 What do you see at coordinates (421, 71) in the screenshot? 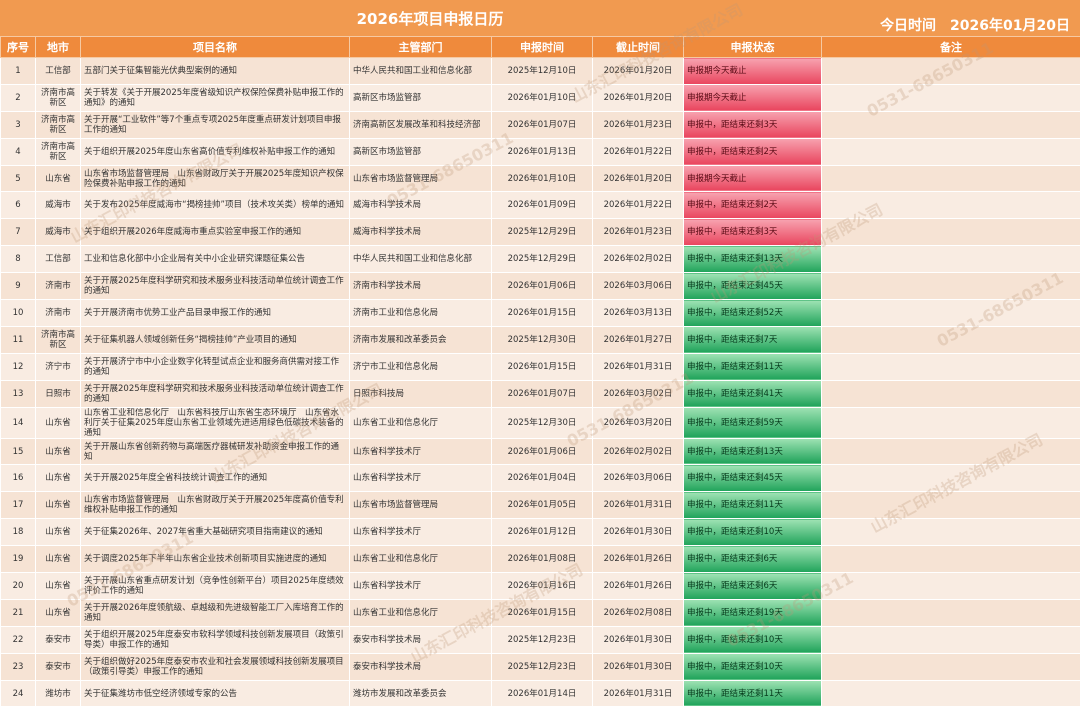
I see `cell-dept: 中华人民共和国工业和信息化部` at bounding box center [421, 71].